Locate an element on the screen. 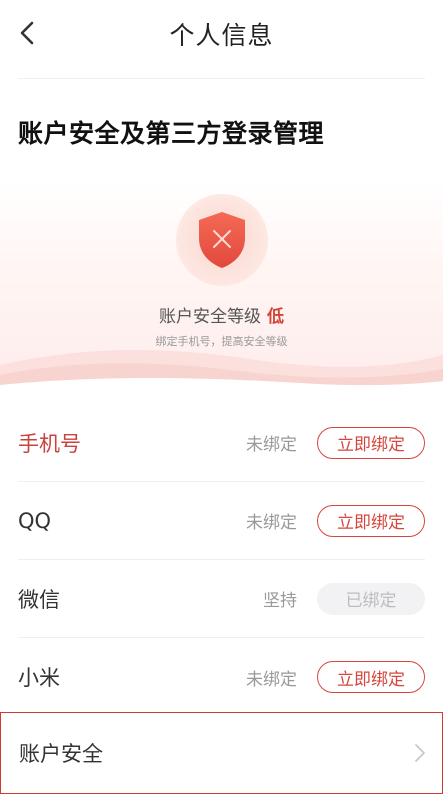 The image size is (443, 807). binding-row-qq: QQ 未绑定 立即绑定 is located at coordinates (221, 521).